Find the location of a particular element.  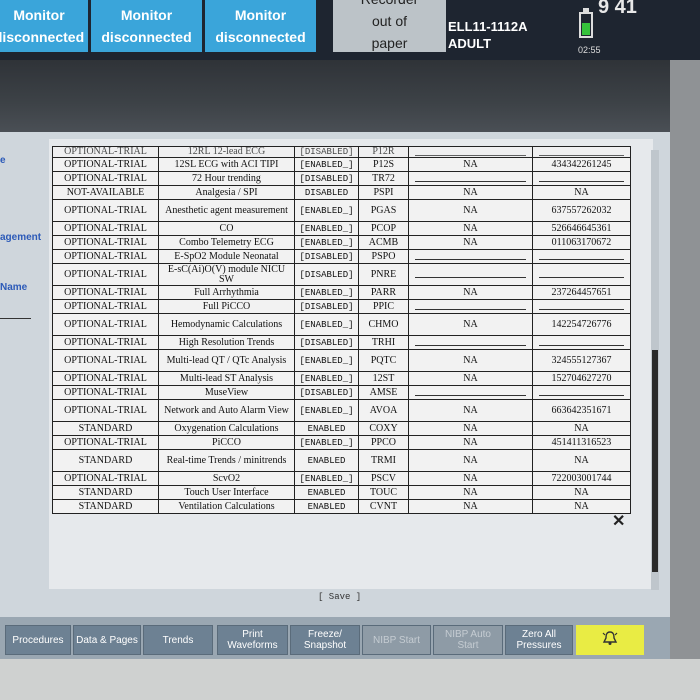

monitor-tile-line1: Monitor is located at coordinates (260, 15).